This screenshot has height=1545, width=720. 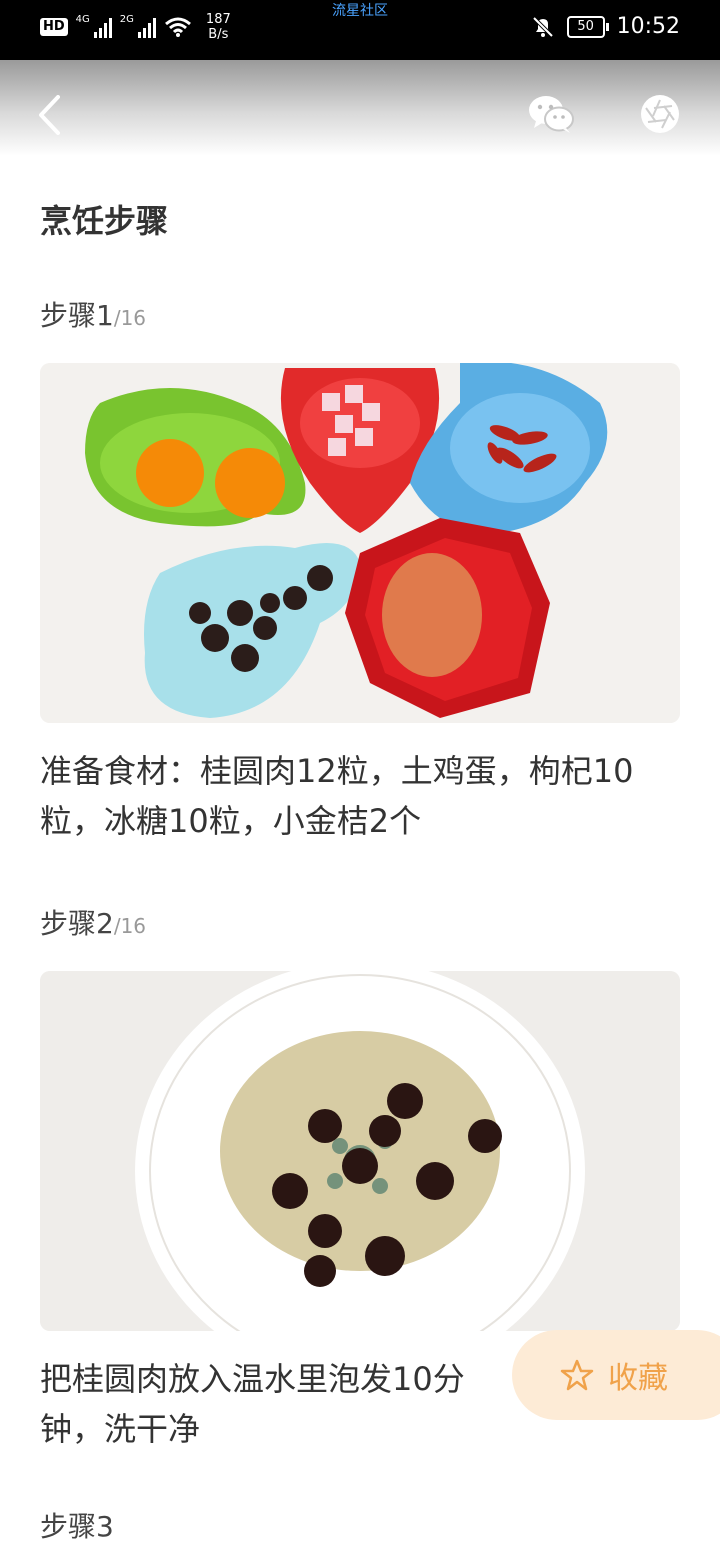 What do you see at coordinates (49, 115) in the screenshot?
I see `chevron-left-icon` at bounding box center [49, 115].